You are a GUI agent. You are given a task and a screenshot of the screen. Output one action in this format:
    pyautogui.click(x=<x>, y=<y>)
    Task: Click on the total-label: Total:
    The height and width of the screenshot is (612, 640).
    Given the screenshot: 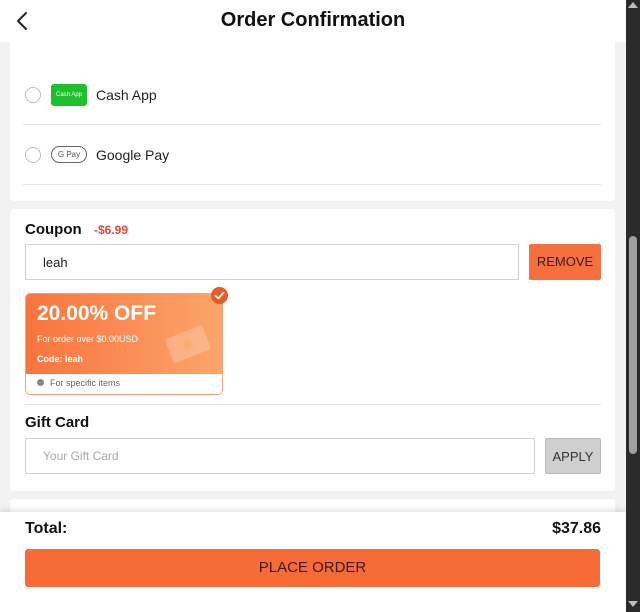 What is the action you would take?
    pyautogui.click(x=46, y=528)
    